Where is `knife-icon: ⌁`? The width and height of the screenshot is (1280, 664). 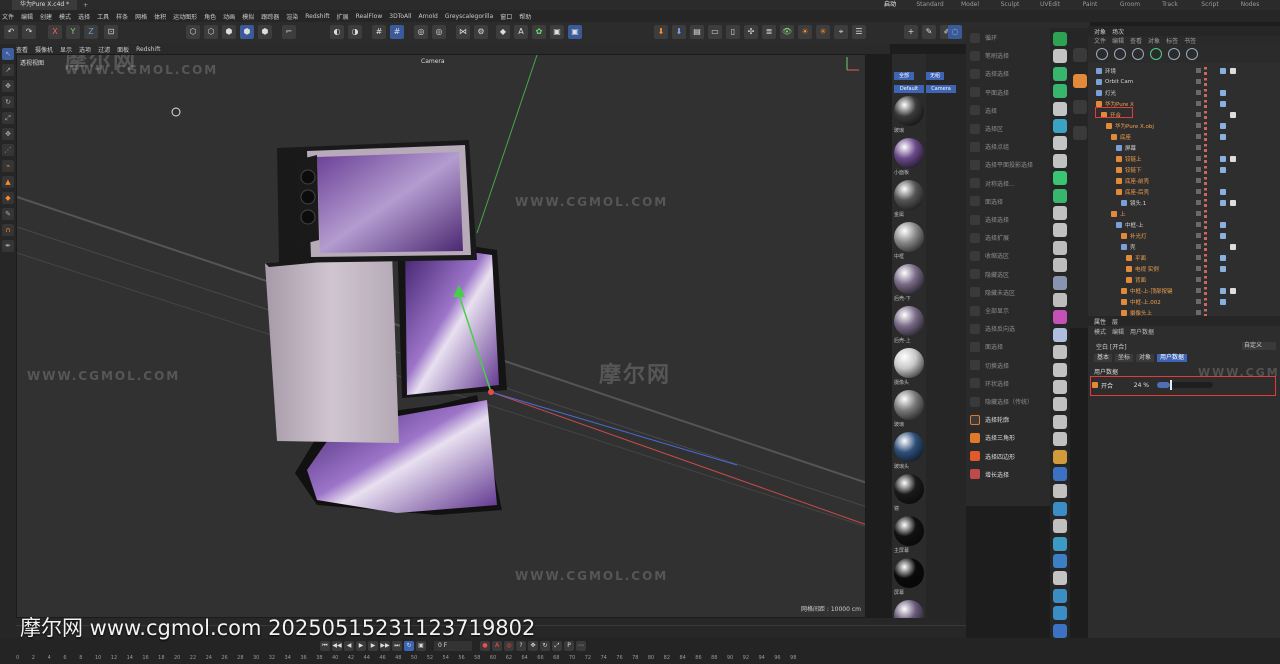
knife-icon: ⌁ is located at coordinates (8, 166).